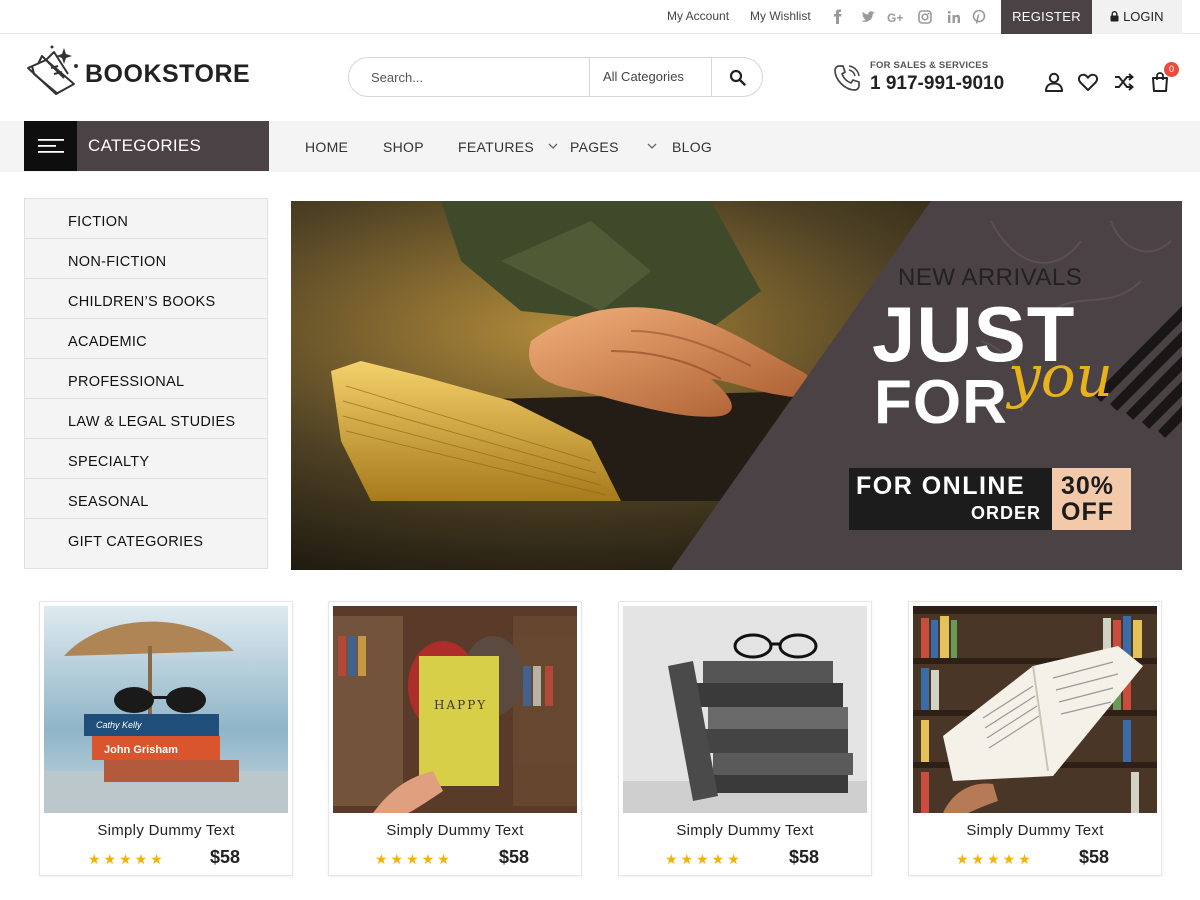  I want to click on linkedin-icon, so click(954, 17).